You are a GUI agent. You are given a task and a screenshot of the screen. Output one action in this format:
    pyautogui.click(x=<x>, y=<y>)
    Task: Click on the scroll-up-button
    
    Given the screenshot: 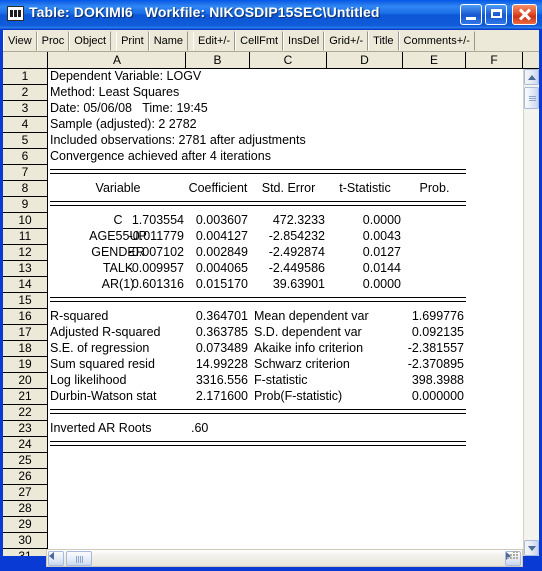 What is the action you would take?
    pyautogui.click(x=531, y=77)
    